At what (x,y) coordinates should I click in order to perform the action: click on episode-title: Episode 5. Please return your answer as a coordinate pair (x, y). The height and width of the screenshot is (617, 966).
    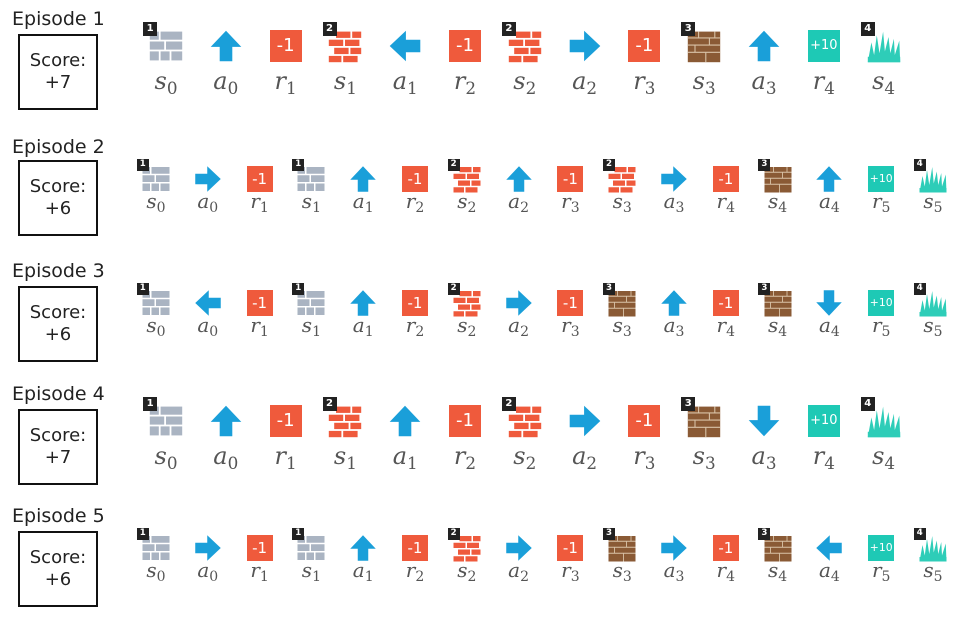
    Looking at the image, I should click on (58, 516).